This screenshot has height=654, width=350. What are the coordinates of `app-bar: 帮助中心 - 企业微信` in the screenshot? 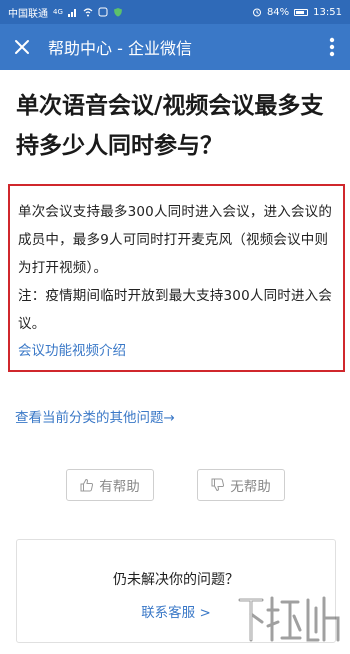 It's located at (175, 47).